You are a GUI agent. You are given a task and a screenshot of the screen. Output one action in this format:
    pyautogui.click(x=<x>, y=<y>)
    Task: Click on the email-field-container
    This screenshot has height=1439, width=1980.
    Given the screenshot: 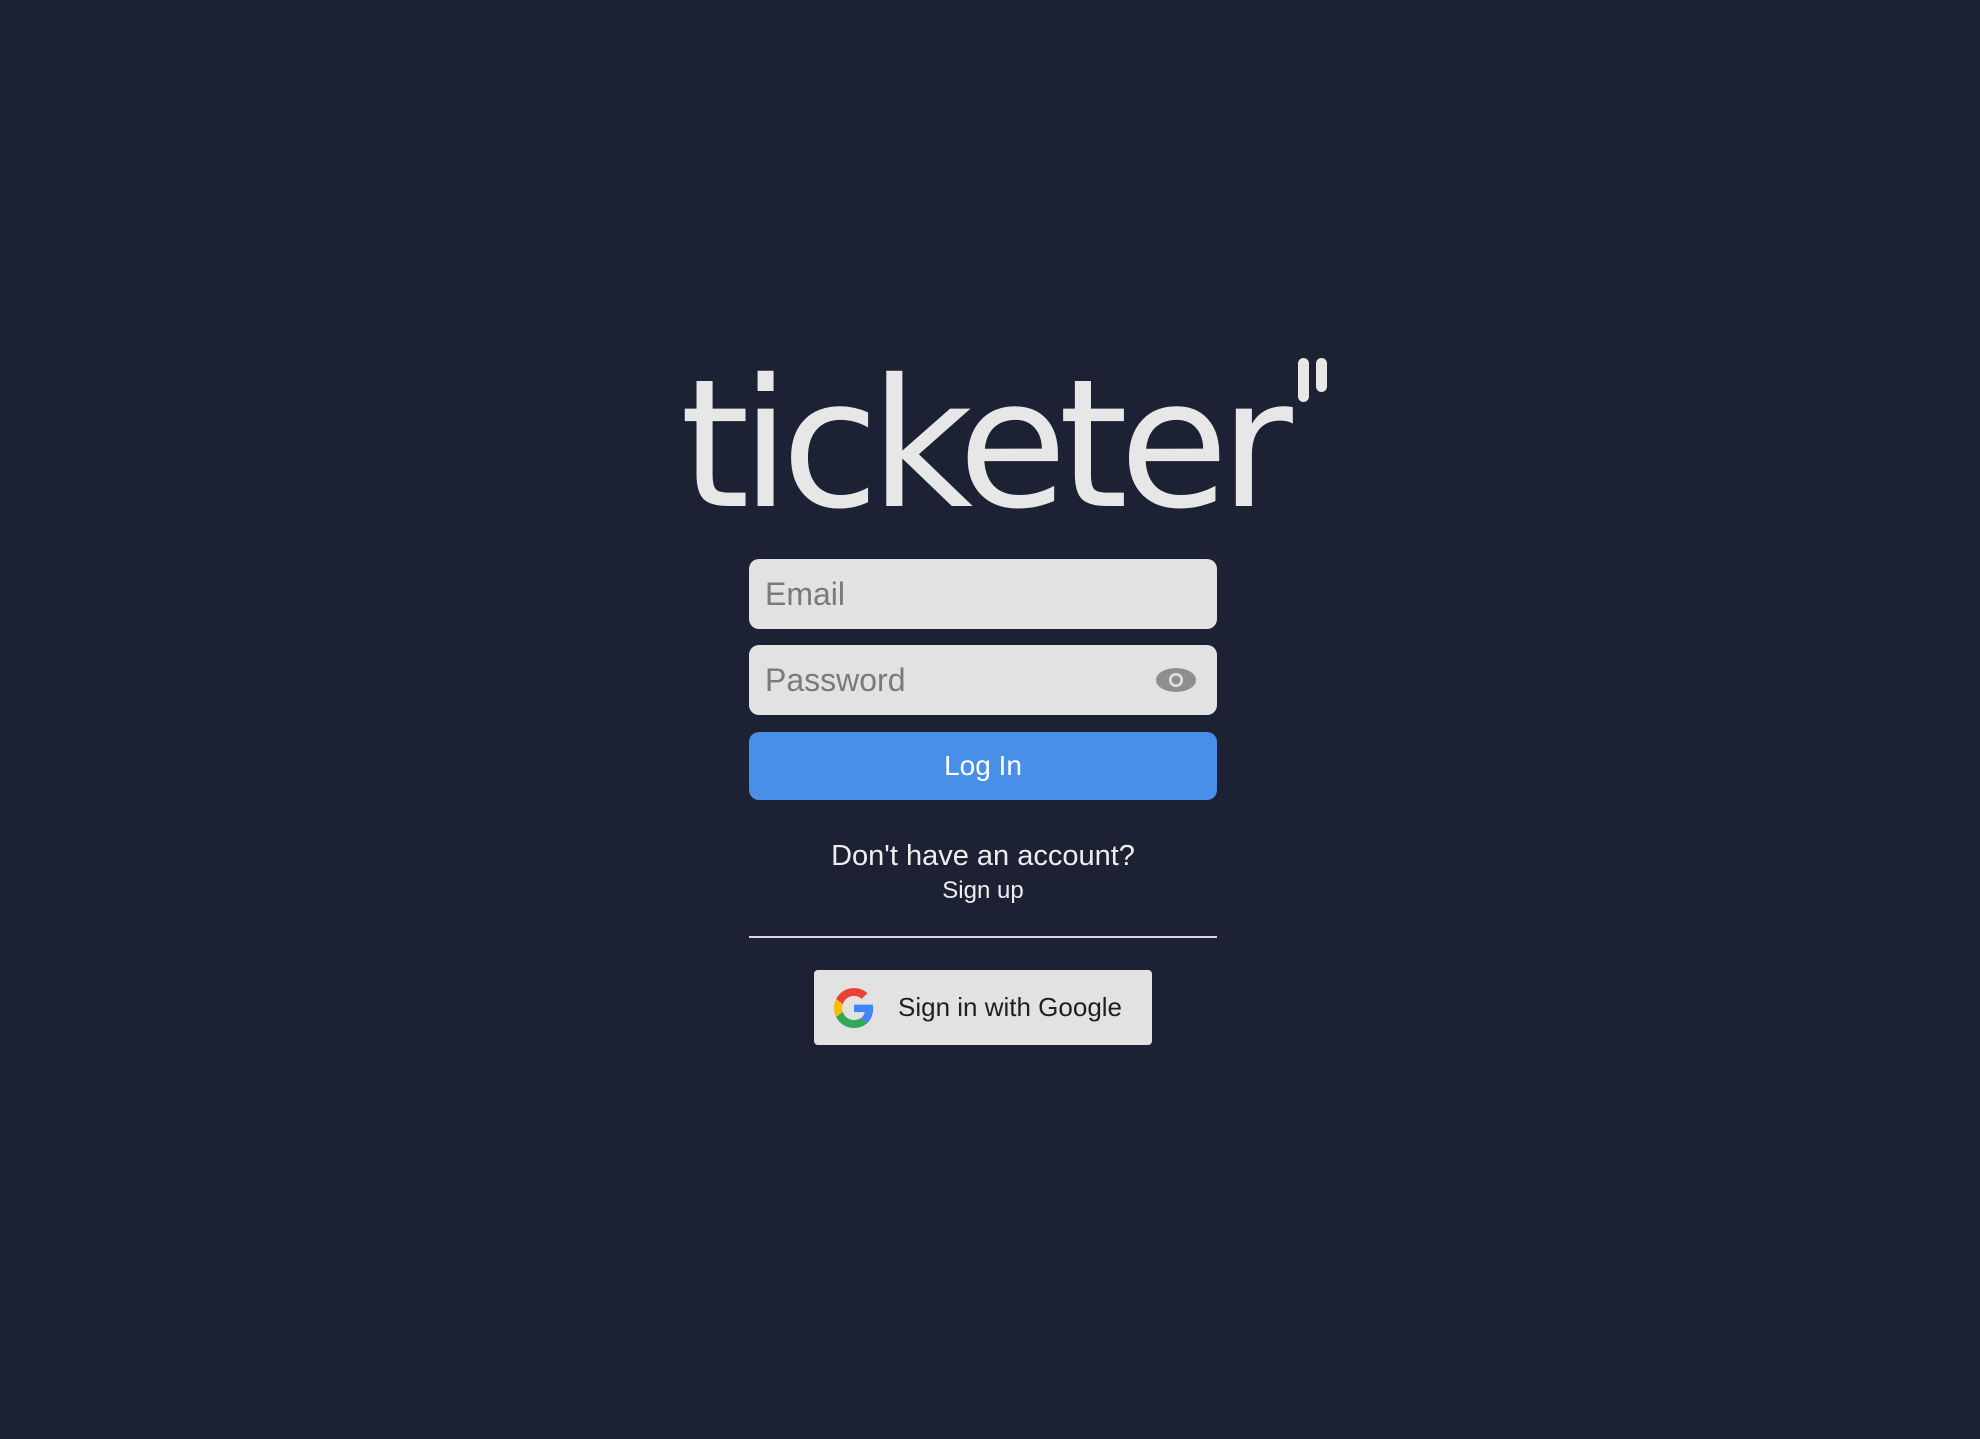 What is the action you would take?
    pyautogui.click(x=983, y=594)
    